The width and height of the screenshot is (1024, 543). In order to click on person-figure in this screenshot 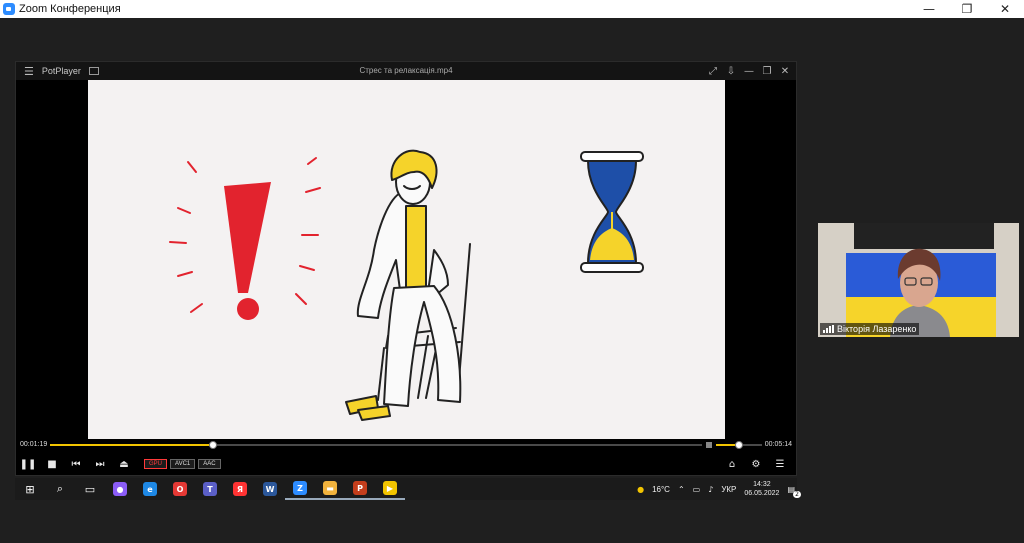, I will do `click(408, 285)`.